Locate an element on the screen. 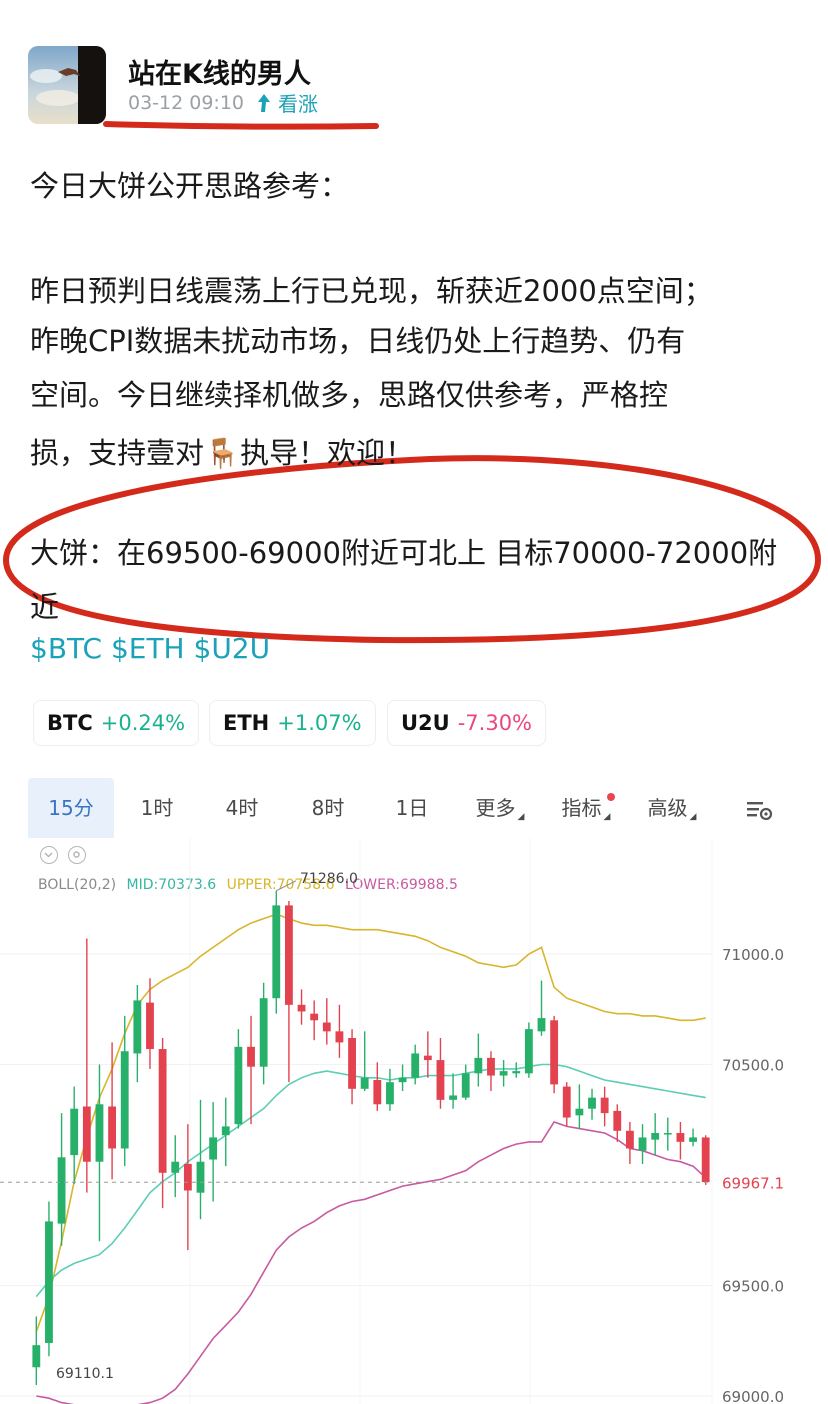 The height and width of the screenshot is (1404, 828). low-price-label: 69110.1 is located at coordinates (85, 1374).